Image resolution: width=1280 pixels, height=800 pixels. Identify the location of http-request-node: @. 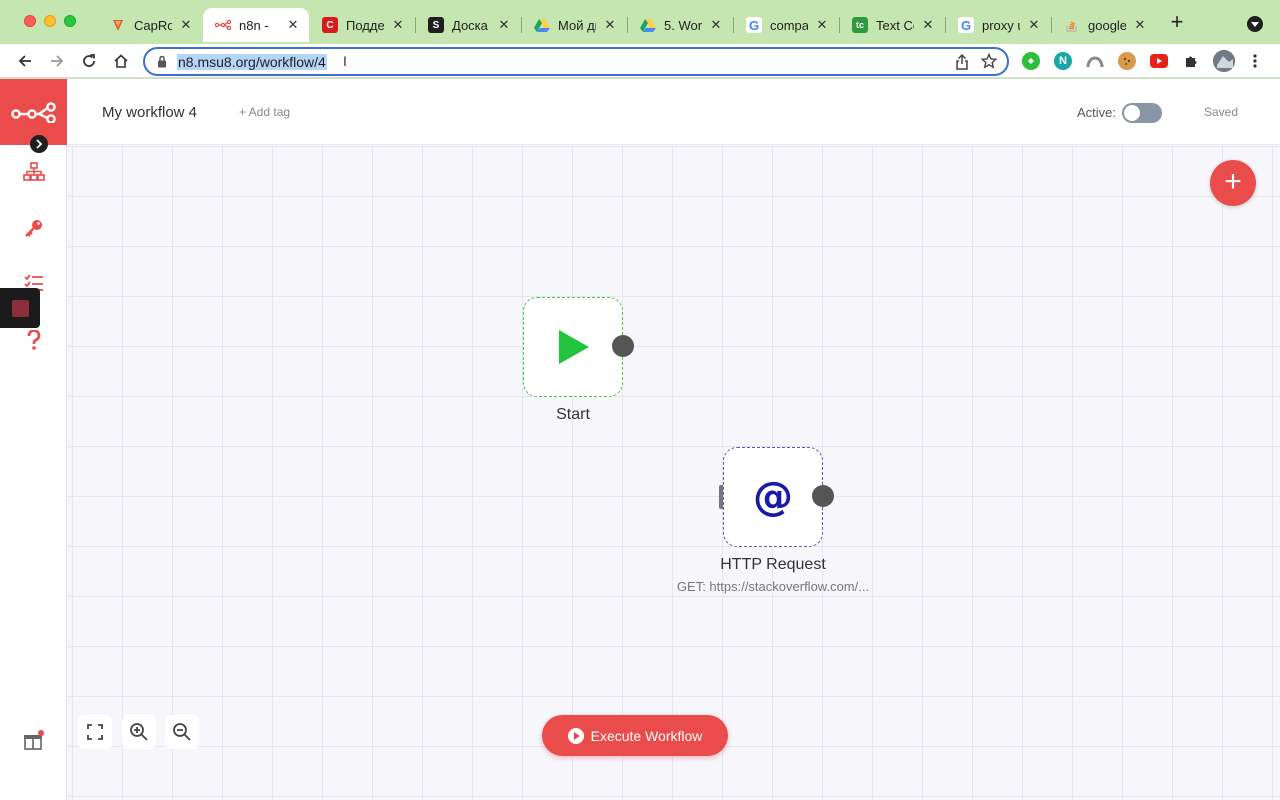
(773, 497).